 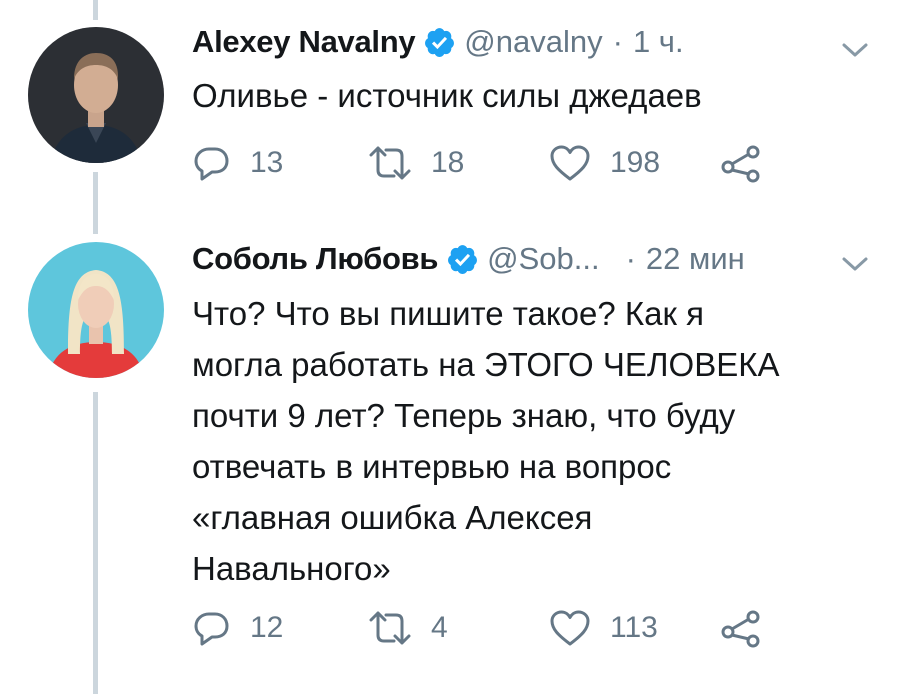 I want to click on avatar-navalny, so click(x=96, y=95).